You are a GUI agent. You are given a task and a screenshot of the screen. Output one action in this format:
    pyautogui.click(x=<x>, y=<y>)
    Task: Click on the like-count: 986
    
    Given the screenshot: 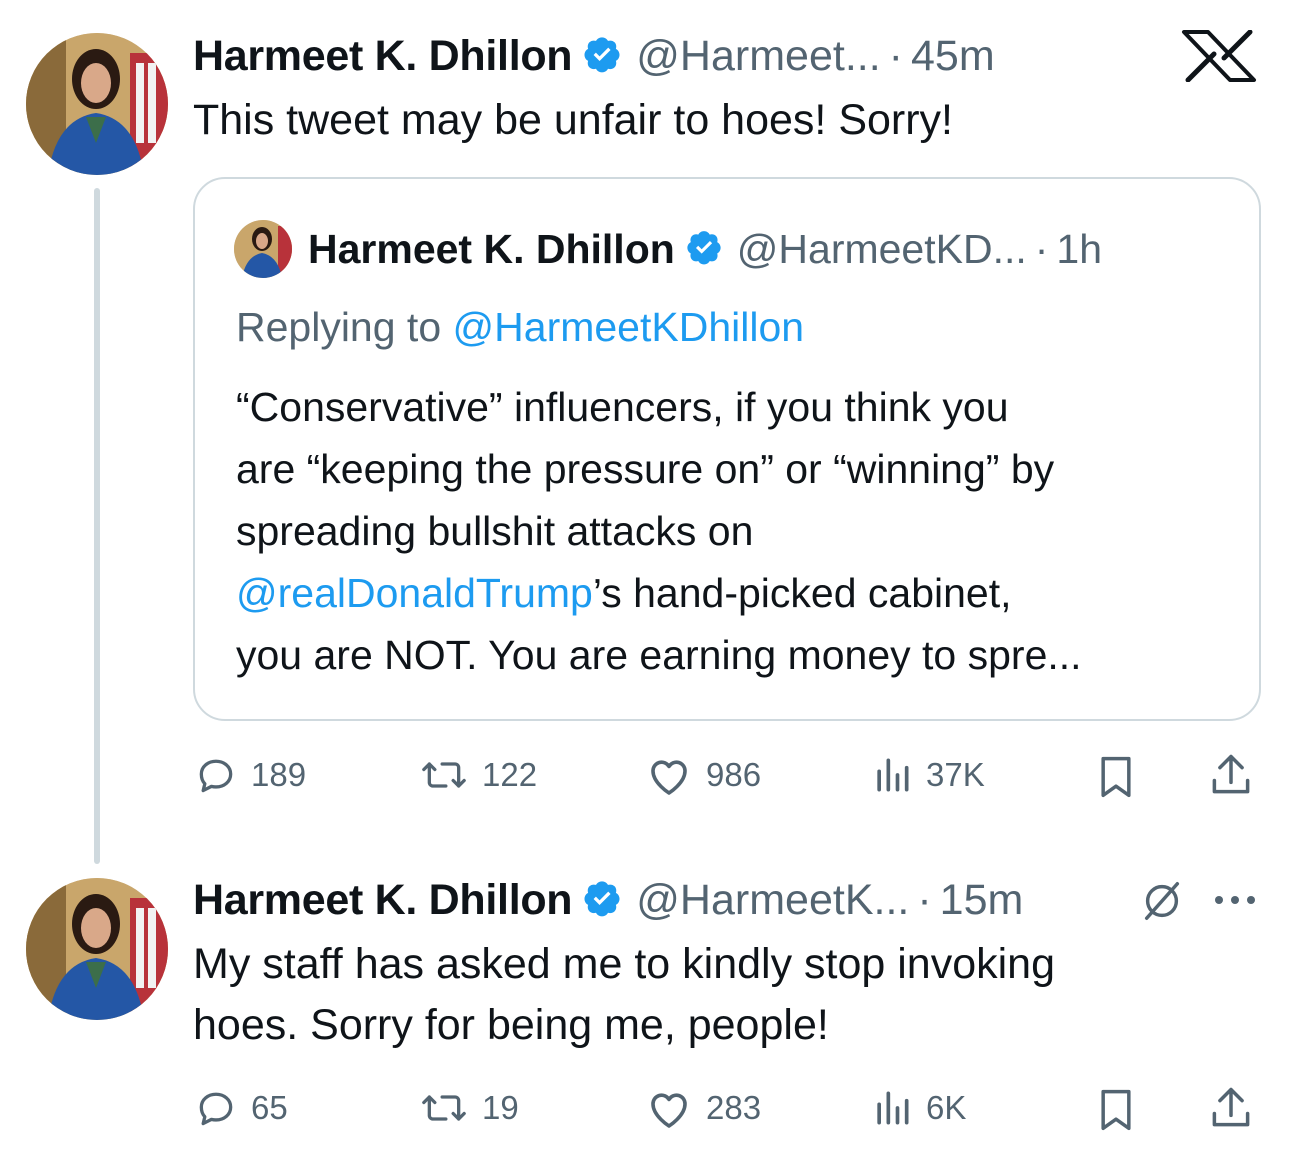 What is the action you would take?
    pyautogui.click(x=734, y=774)
    